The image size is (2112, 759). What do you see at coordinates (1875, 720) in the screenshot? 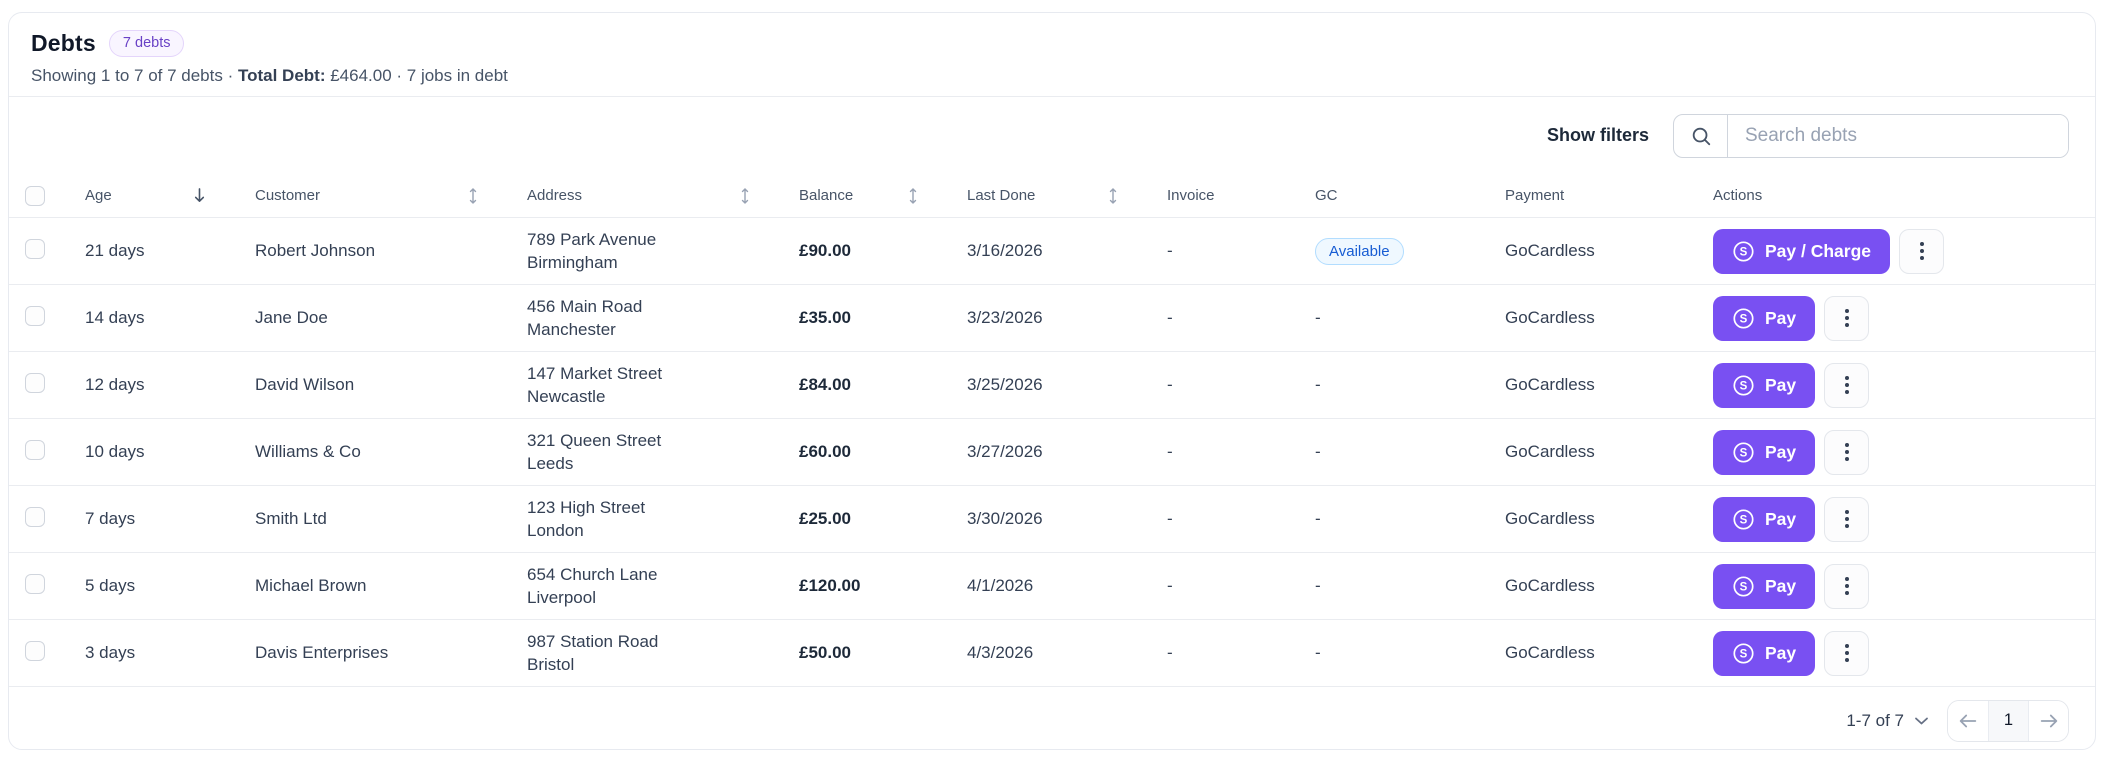
I see `page-range-label: 1-7 of 7` at bounding box center [1875, 720].